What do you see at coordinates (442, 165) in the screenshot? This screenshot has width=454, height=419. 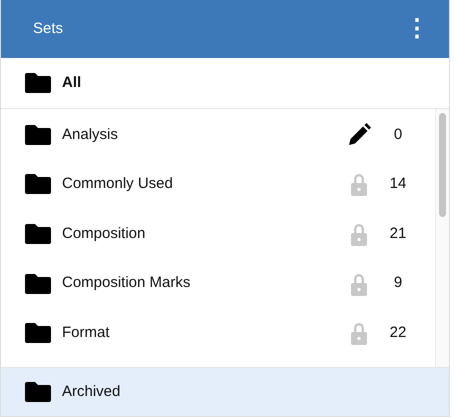 I see `scrollbar-thumb` at bounding box center [442, 165].